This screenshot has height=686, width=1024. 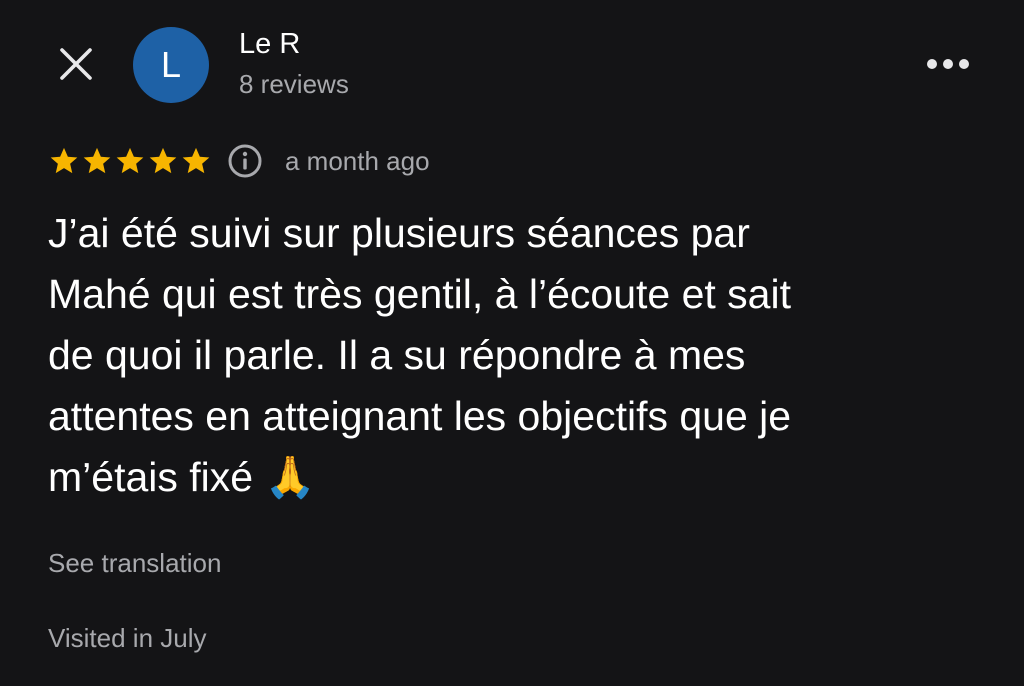 I want to click on info-button, so click(x=245, y=161).